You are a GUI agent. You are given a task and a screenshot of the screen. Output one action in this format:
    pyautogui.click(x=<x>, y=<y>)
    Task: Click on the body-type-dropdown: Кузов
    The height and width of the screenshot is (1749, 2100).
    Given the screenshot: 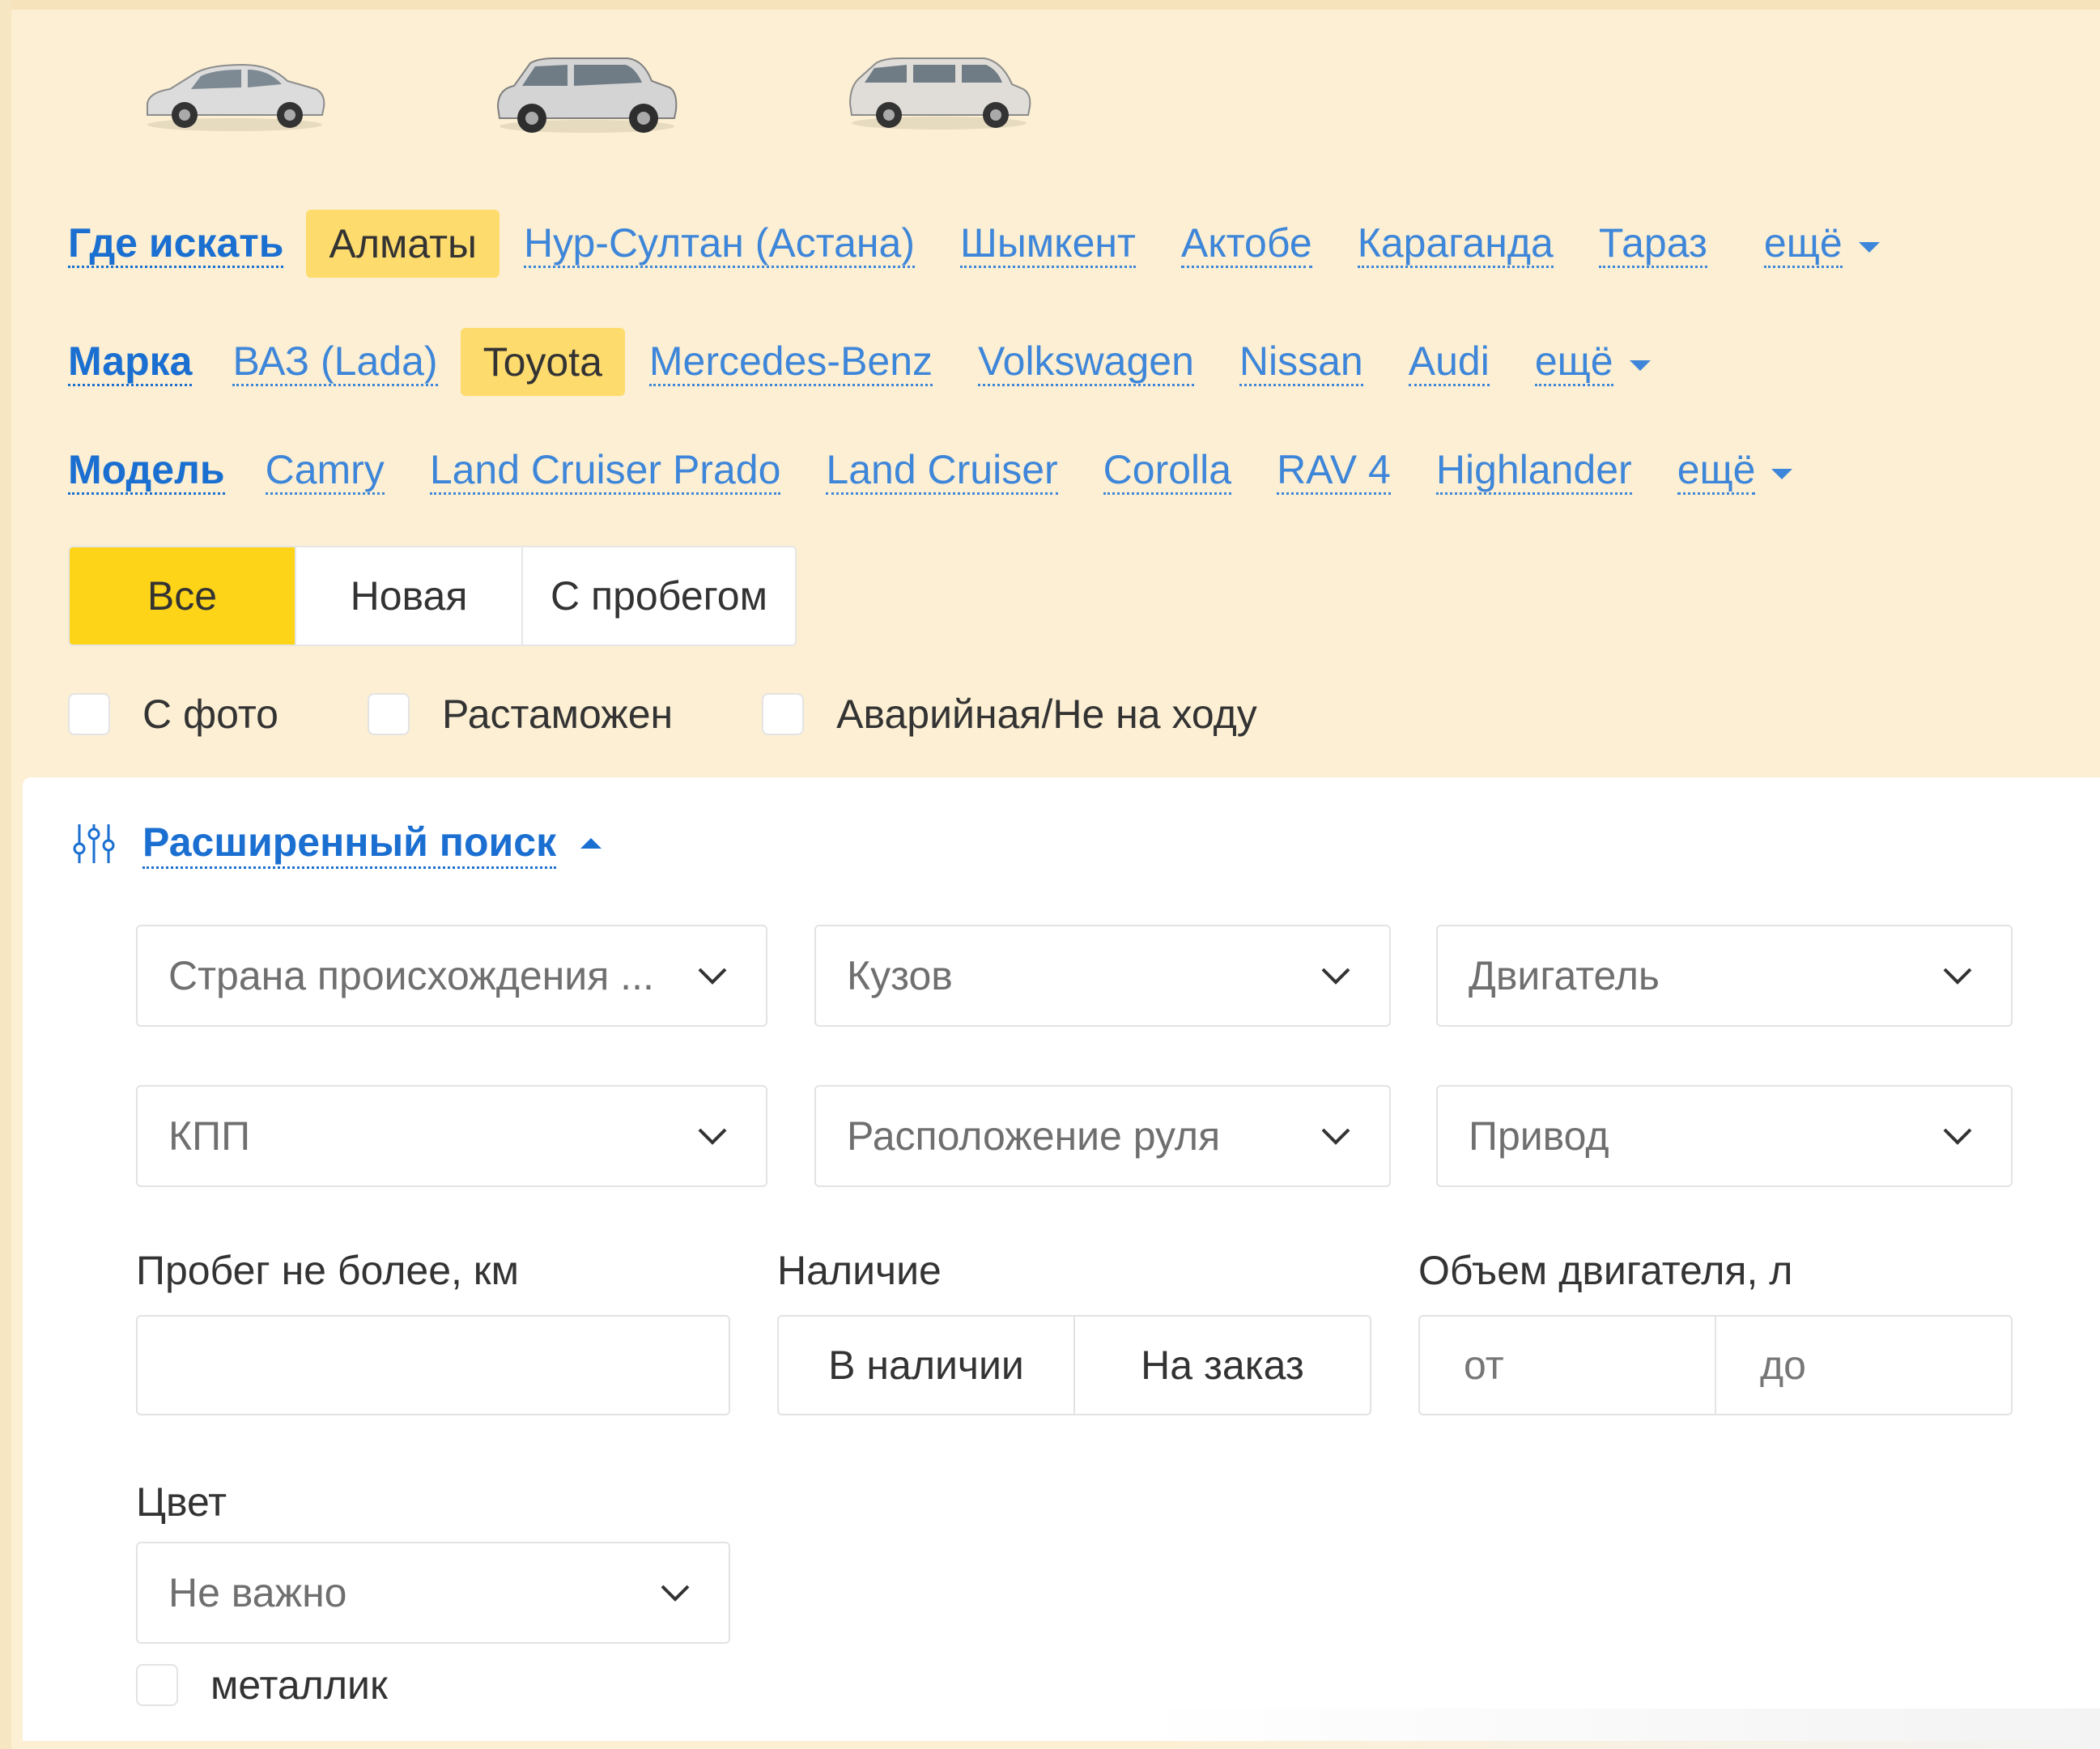 What is the action you would take?
    pyautogui.click(x=1102, y=976)
    